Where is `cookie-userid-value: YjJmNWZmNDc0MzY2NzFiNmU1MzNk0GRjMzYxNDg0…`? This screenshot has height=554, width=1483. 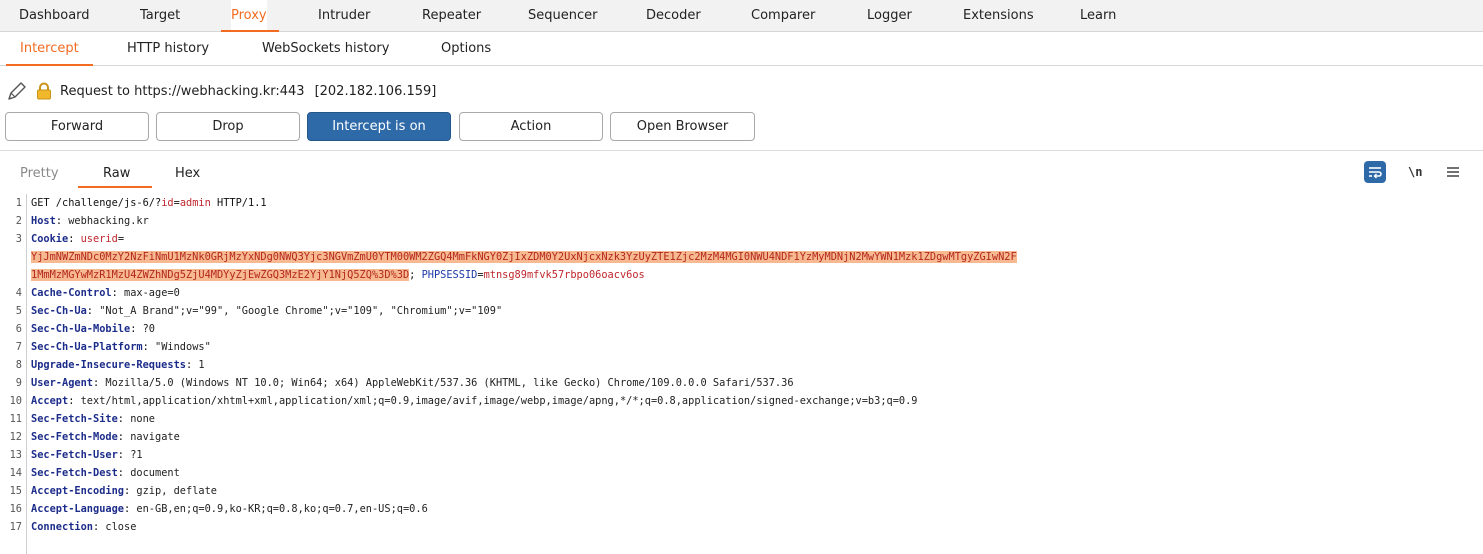 cookie-userid-value: YjJmNWZmNDc0MzY2NzFiNmU1MzNk0GRjMzYxNDg0… is located at coordinates (524, 257).